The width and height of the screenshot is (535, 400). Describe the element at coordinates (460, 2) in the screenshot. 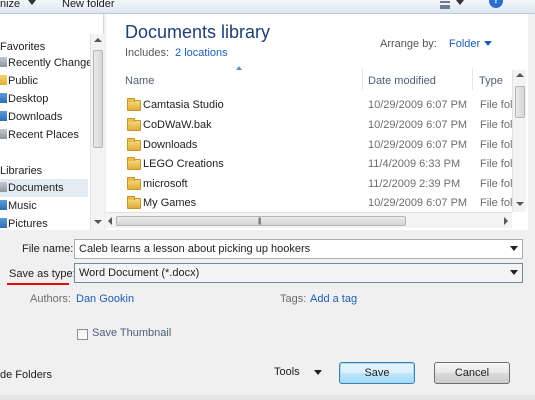

I see `views-dropdown-icon` at that location.